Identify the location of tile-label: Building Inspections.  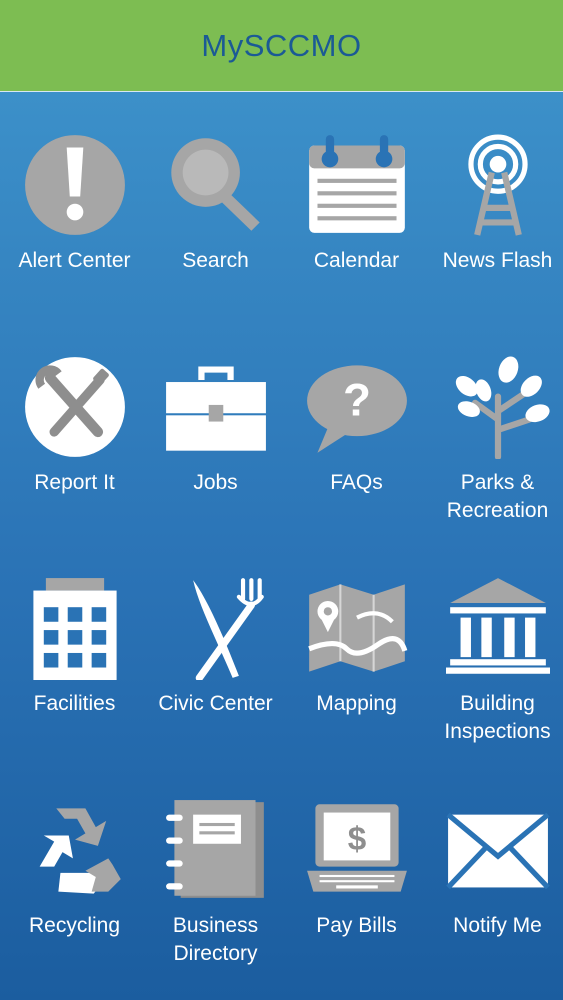
(497, 717).